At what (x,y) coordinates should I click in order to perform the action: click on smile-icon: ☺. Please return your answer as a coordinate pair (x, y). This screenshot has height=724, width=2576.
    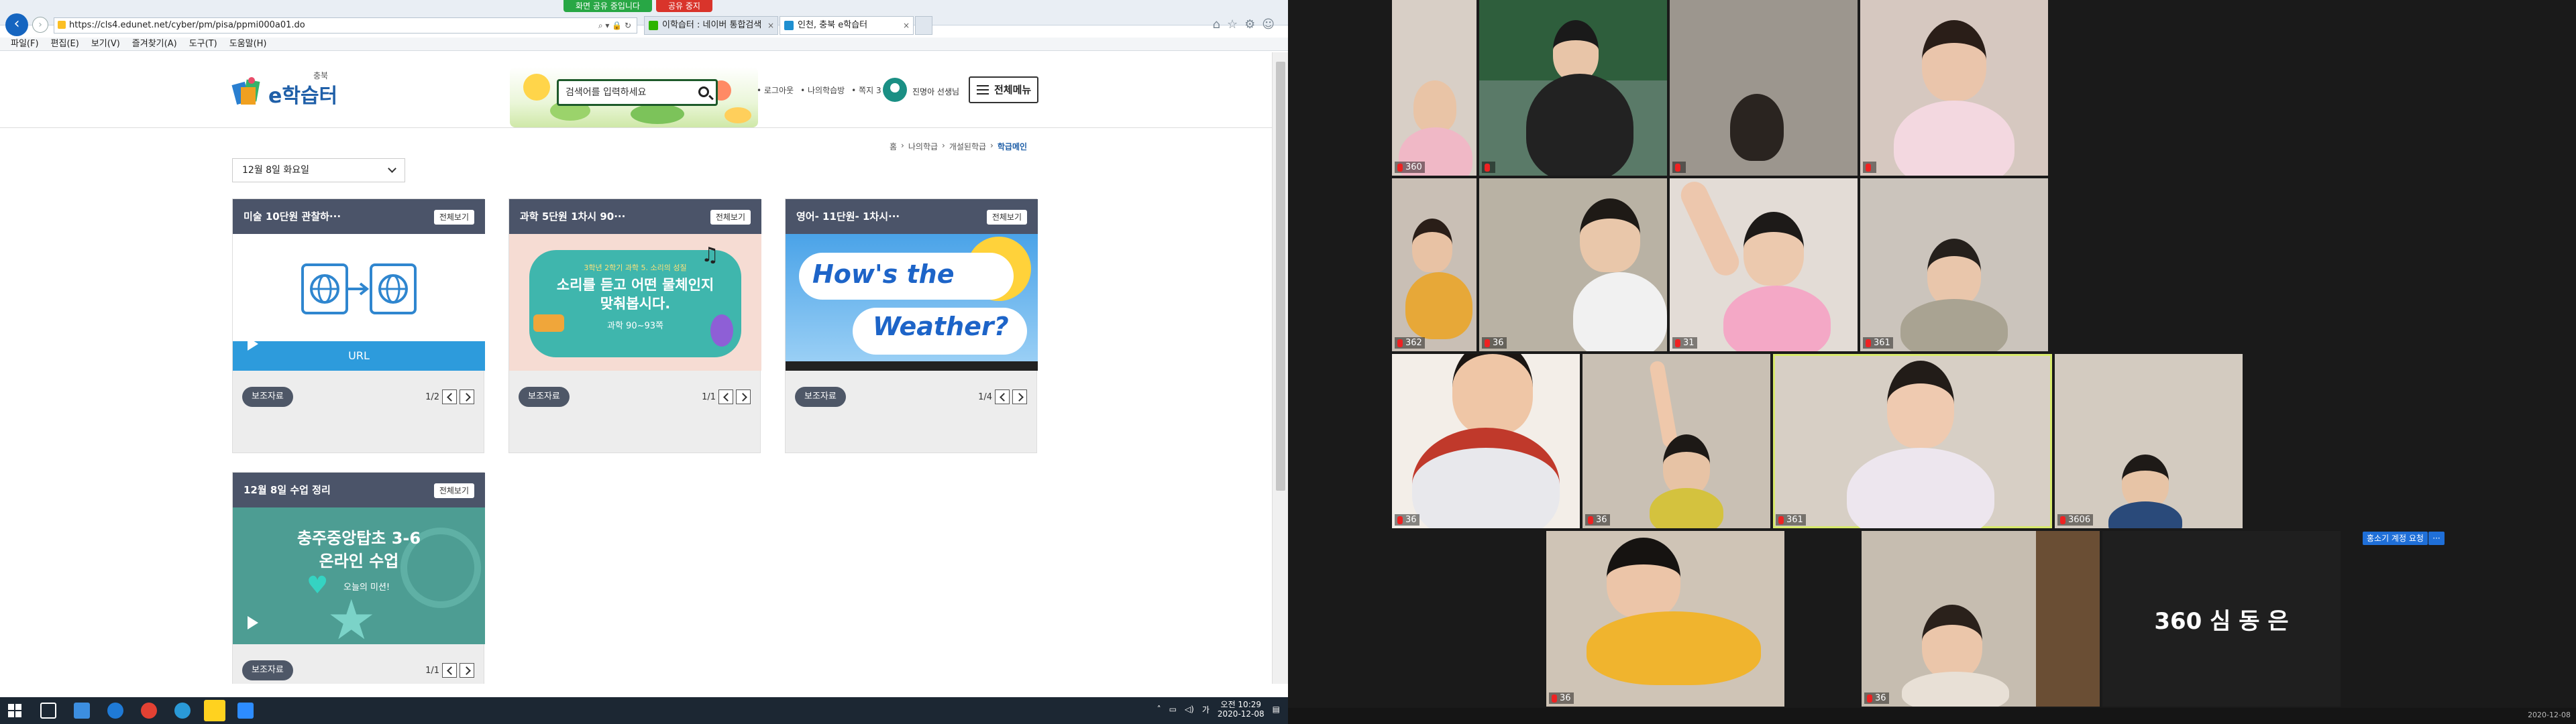
    Looking at the image, I should click on (1268, 24).